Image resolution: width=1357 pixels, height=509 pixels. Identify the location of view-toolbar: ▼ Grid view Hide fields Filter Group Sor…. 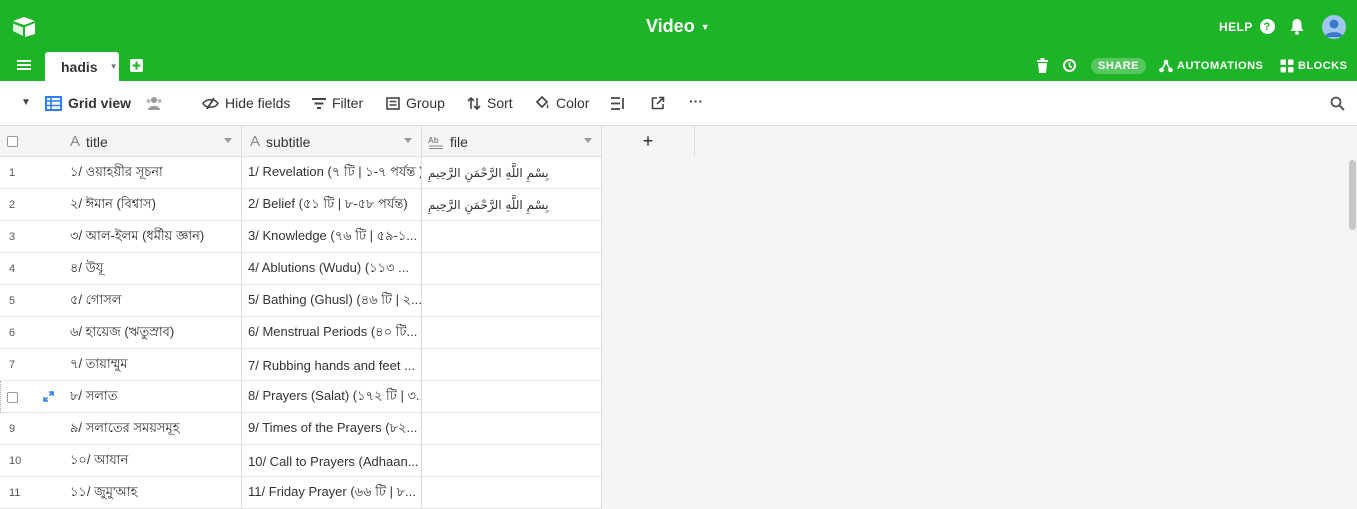
(678, 103).